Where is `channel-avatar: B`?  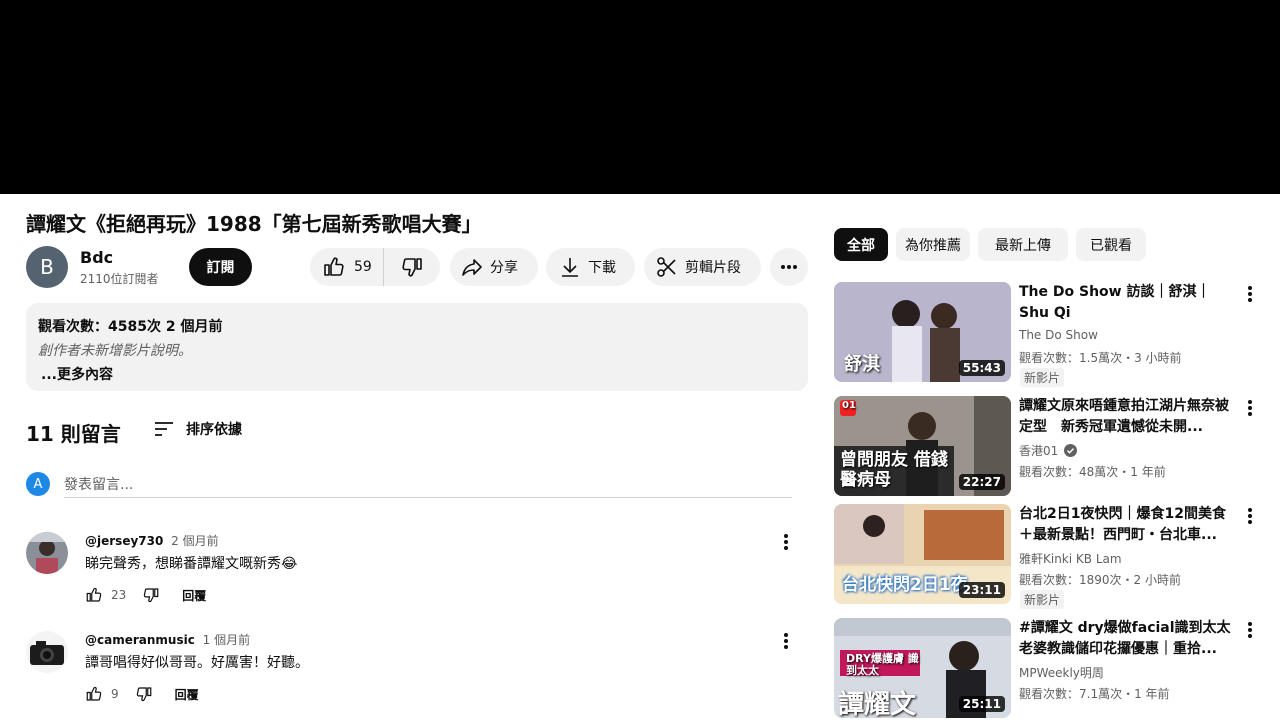 channel-avatar: B is located at coordinates (47, 267).